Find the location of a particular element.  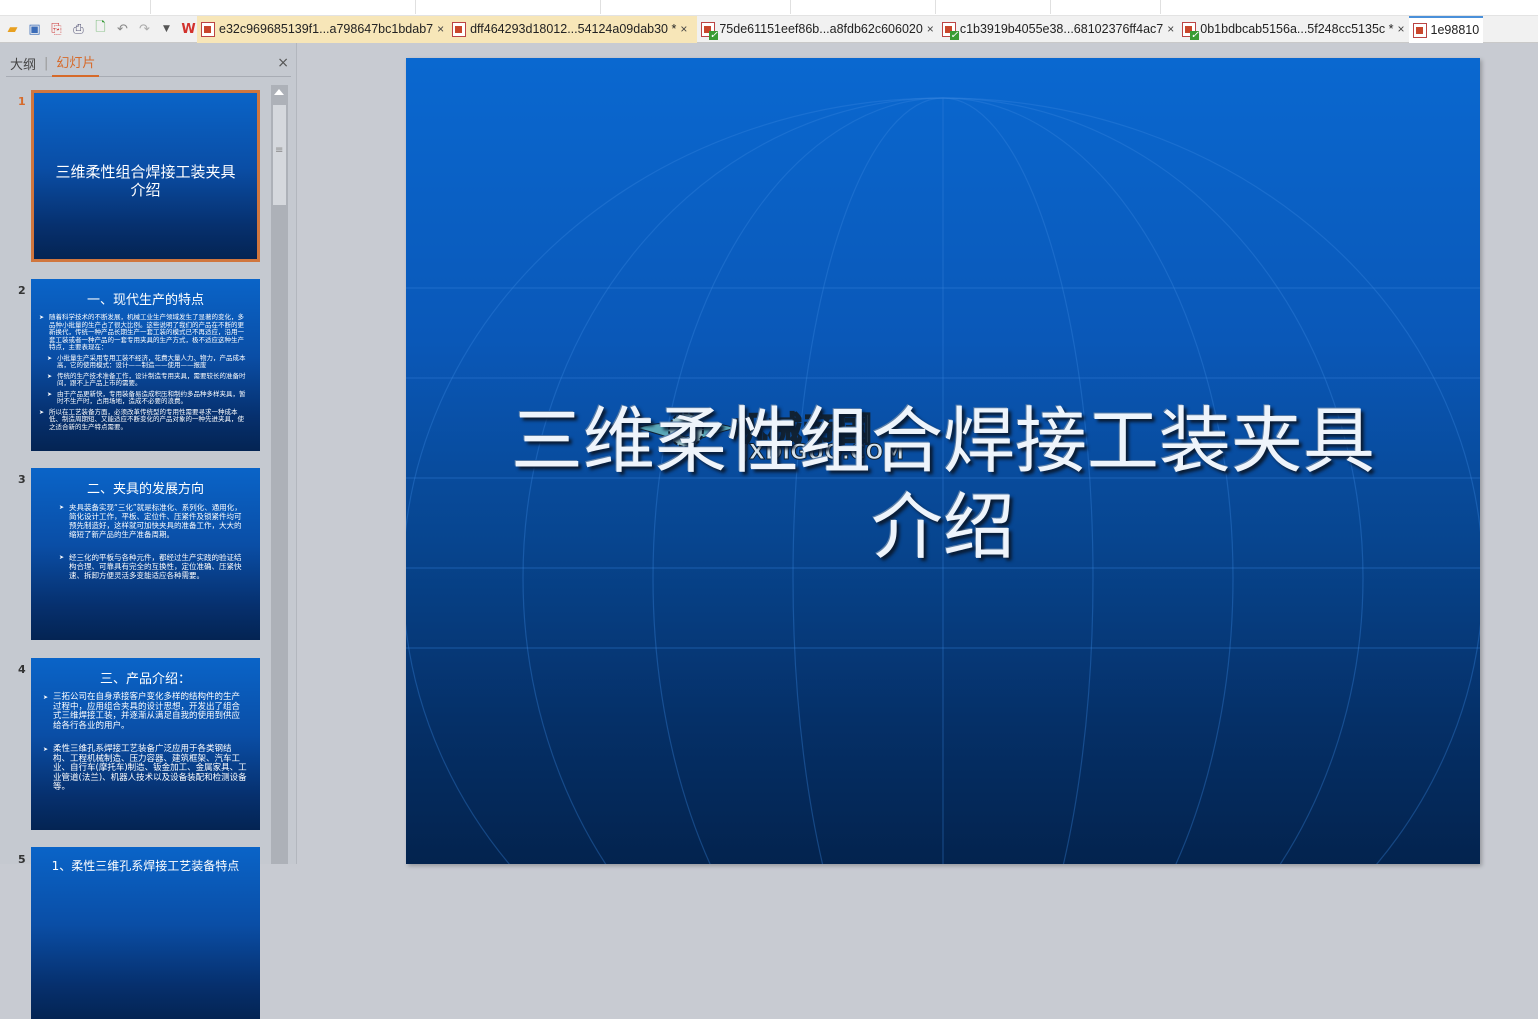

thumb-title: 三、产品介绍： is located at coordinates (145, 679).